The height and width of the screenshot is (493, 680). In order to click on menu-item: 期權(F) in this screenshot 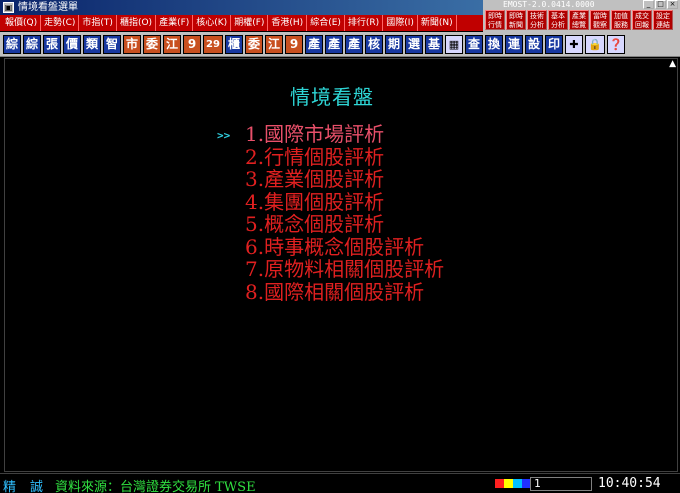, I will do `click(250, 23)`.